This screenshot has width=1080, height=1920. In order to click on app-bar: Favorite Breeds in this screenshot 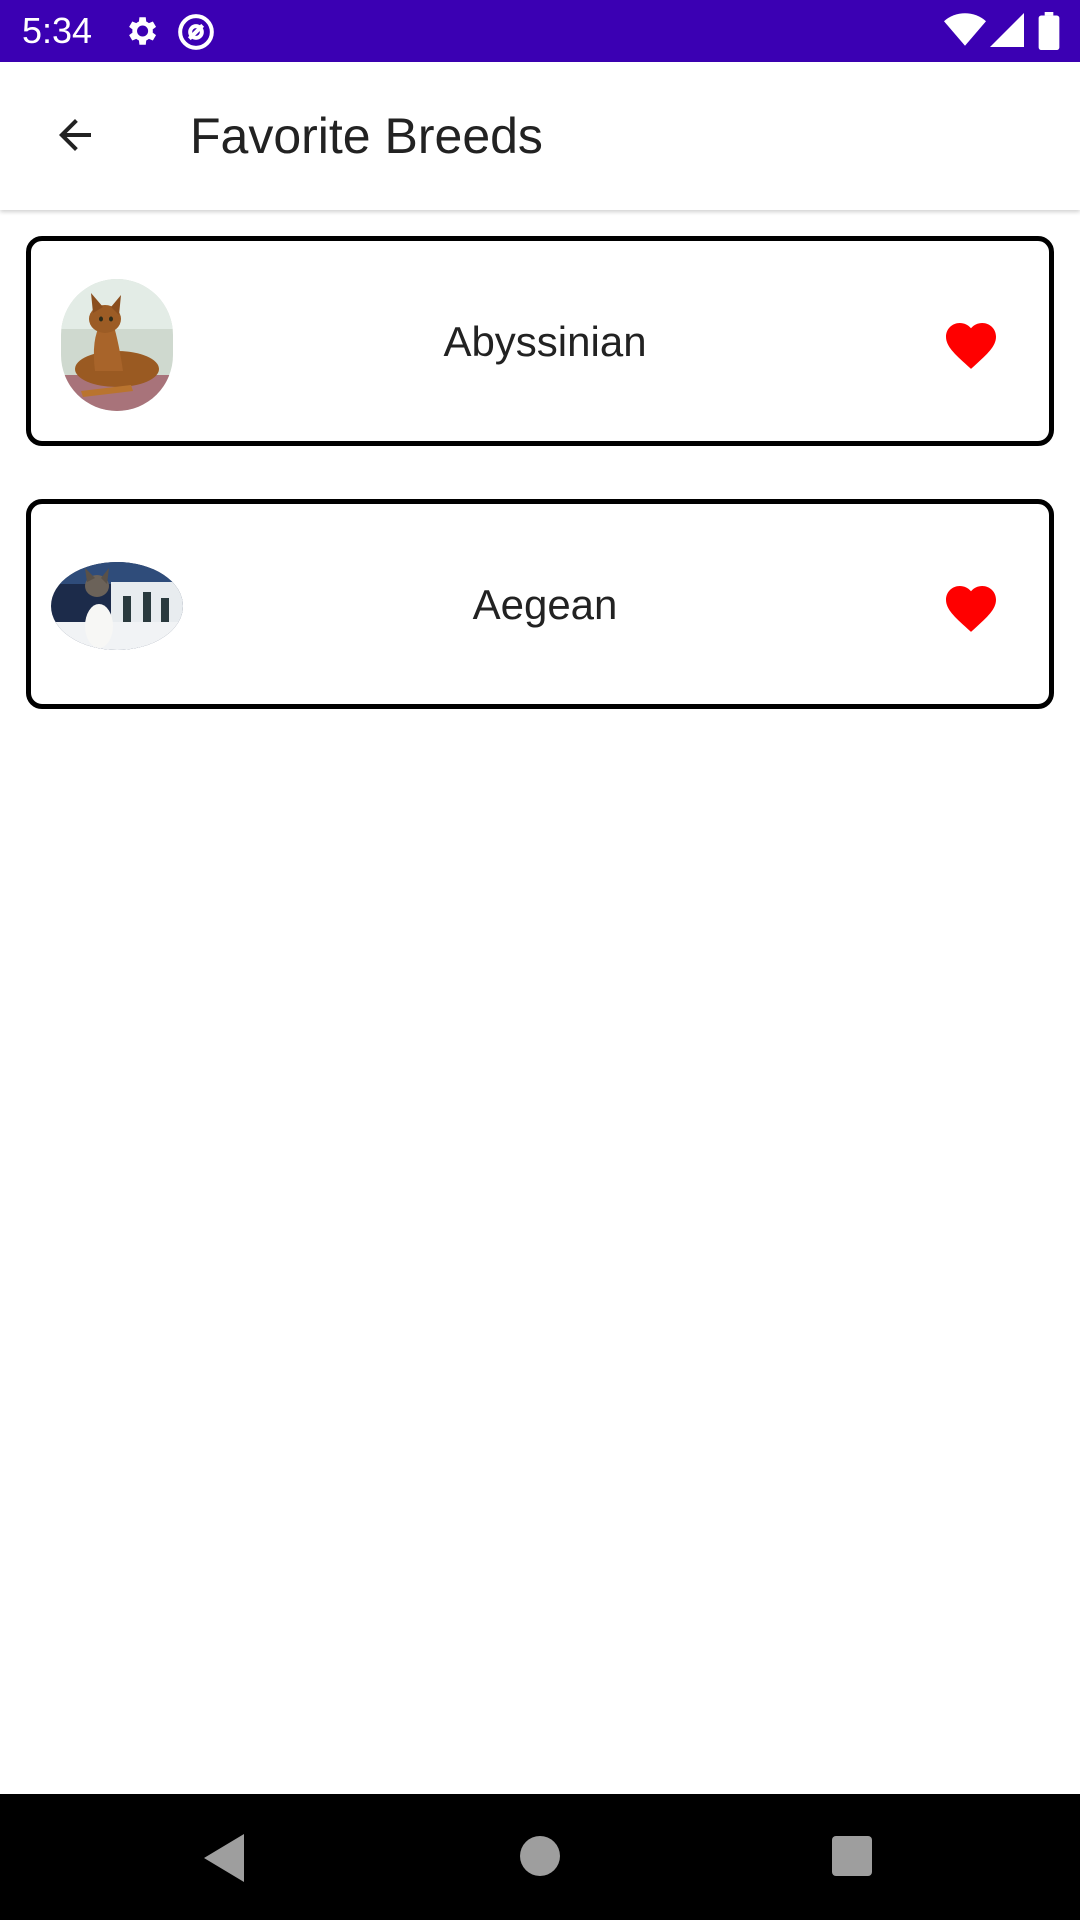, I will do `click(540, 136)`.